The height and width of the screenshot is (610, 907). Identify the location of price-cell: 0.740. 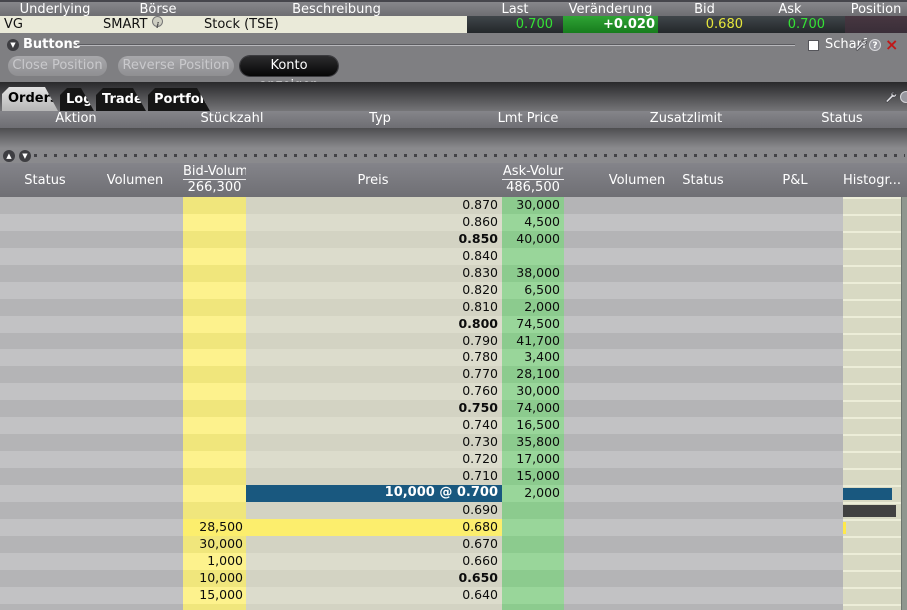
(374, 426).